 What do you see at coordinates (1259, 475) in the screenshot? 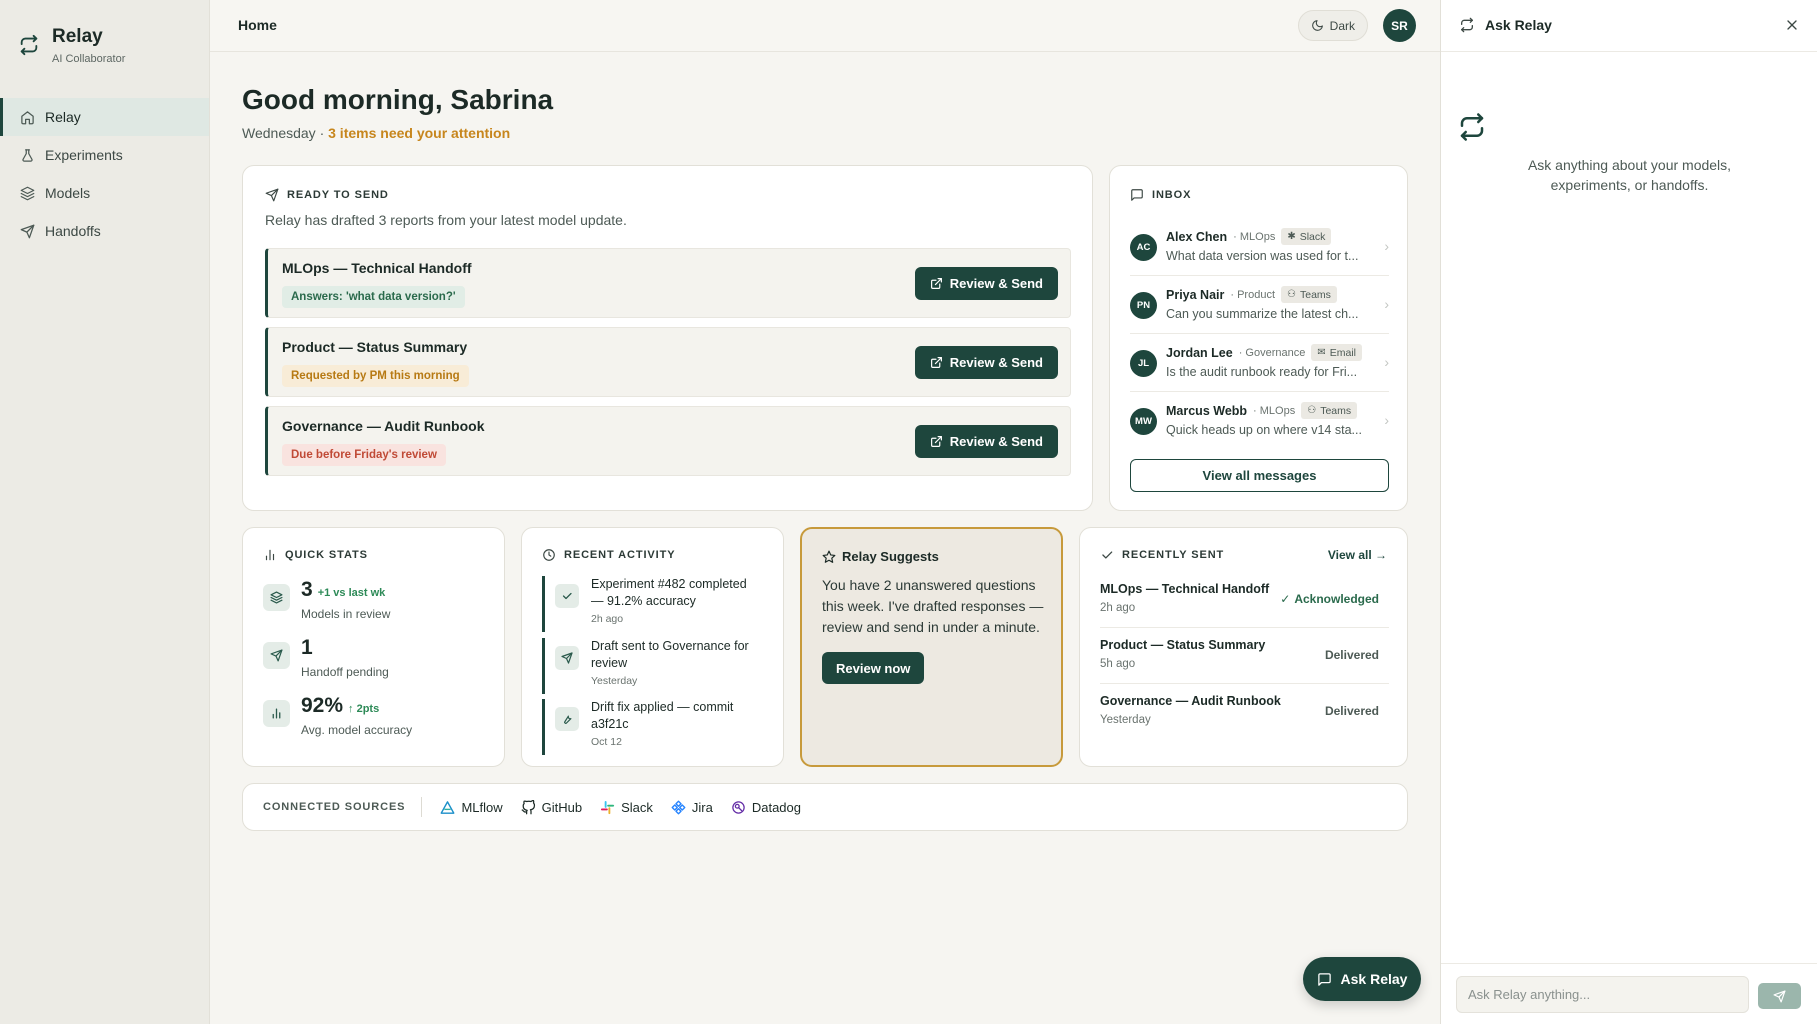
I see `view-all-messages-button: View all messages` at bounding box center [1259, 475].